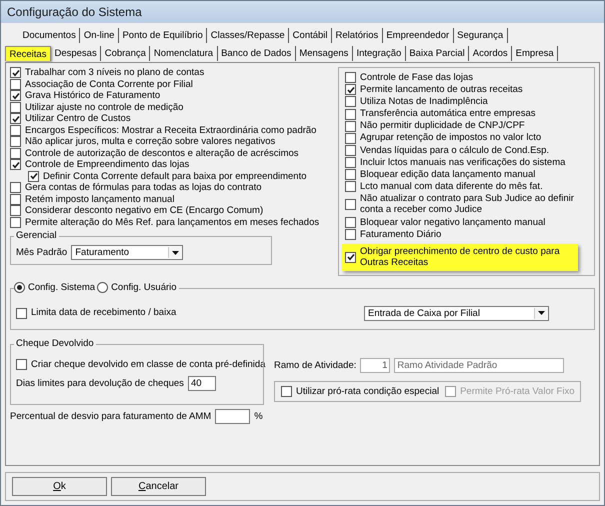 The image size is (605, 506). Describe the element at coordinates (418, 35) in the screenshot. I see `tab: Empreendedor` at that location.